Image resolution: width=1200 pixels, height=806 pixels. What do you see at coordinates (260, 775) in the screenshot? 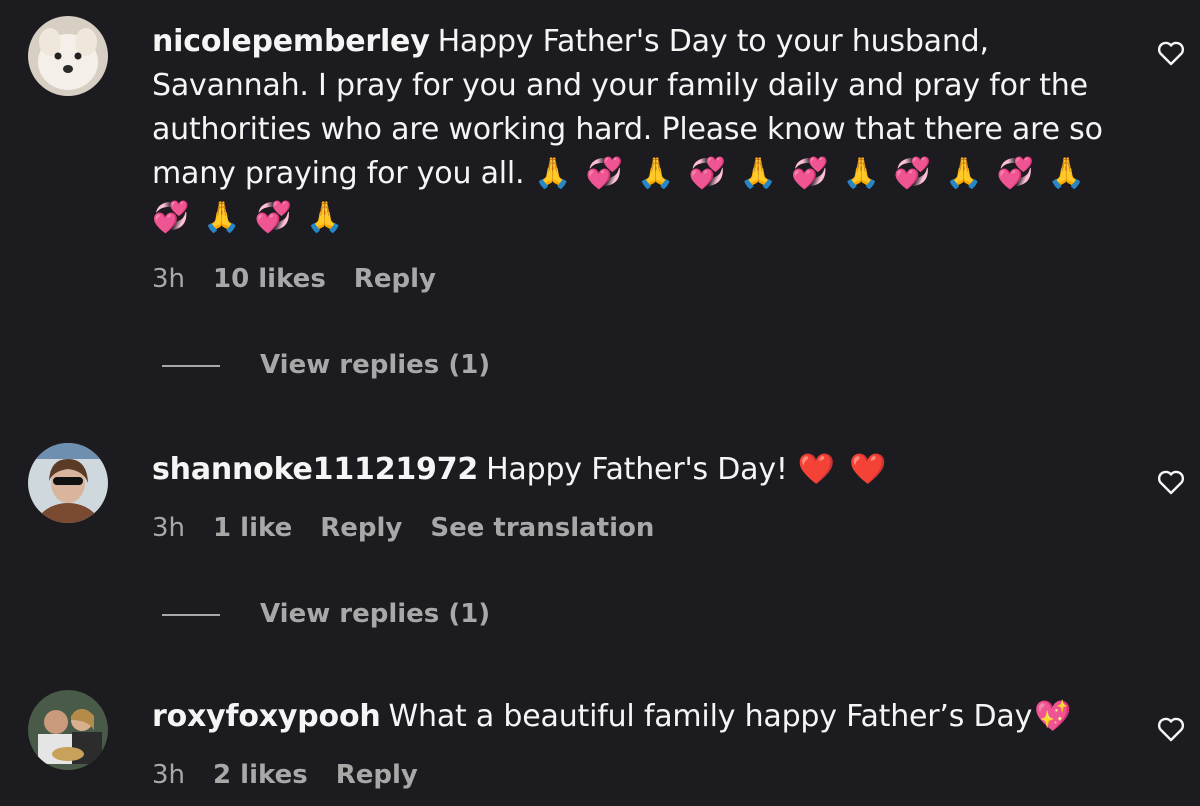
I see `likes-count: 2 likes` at bounding box center [260, 775].